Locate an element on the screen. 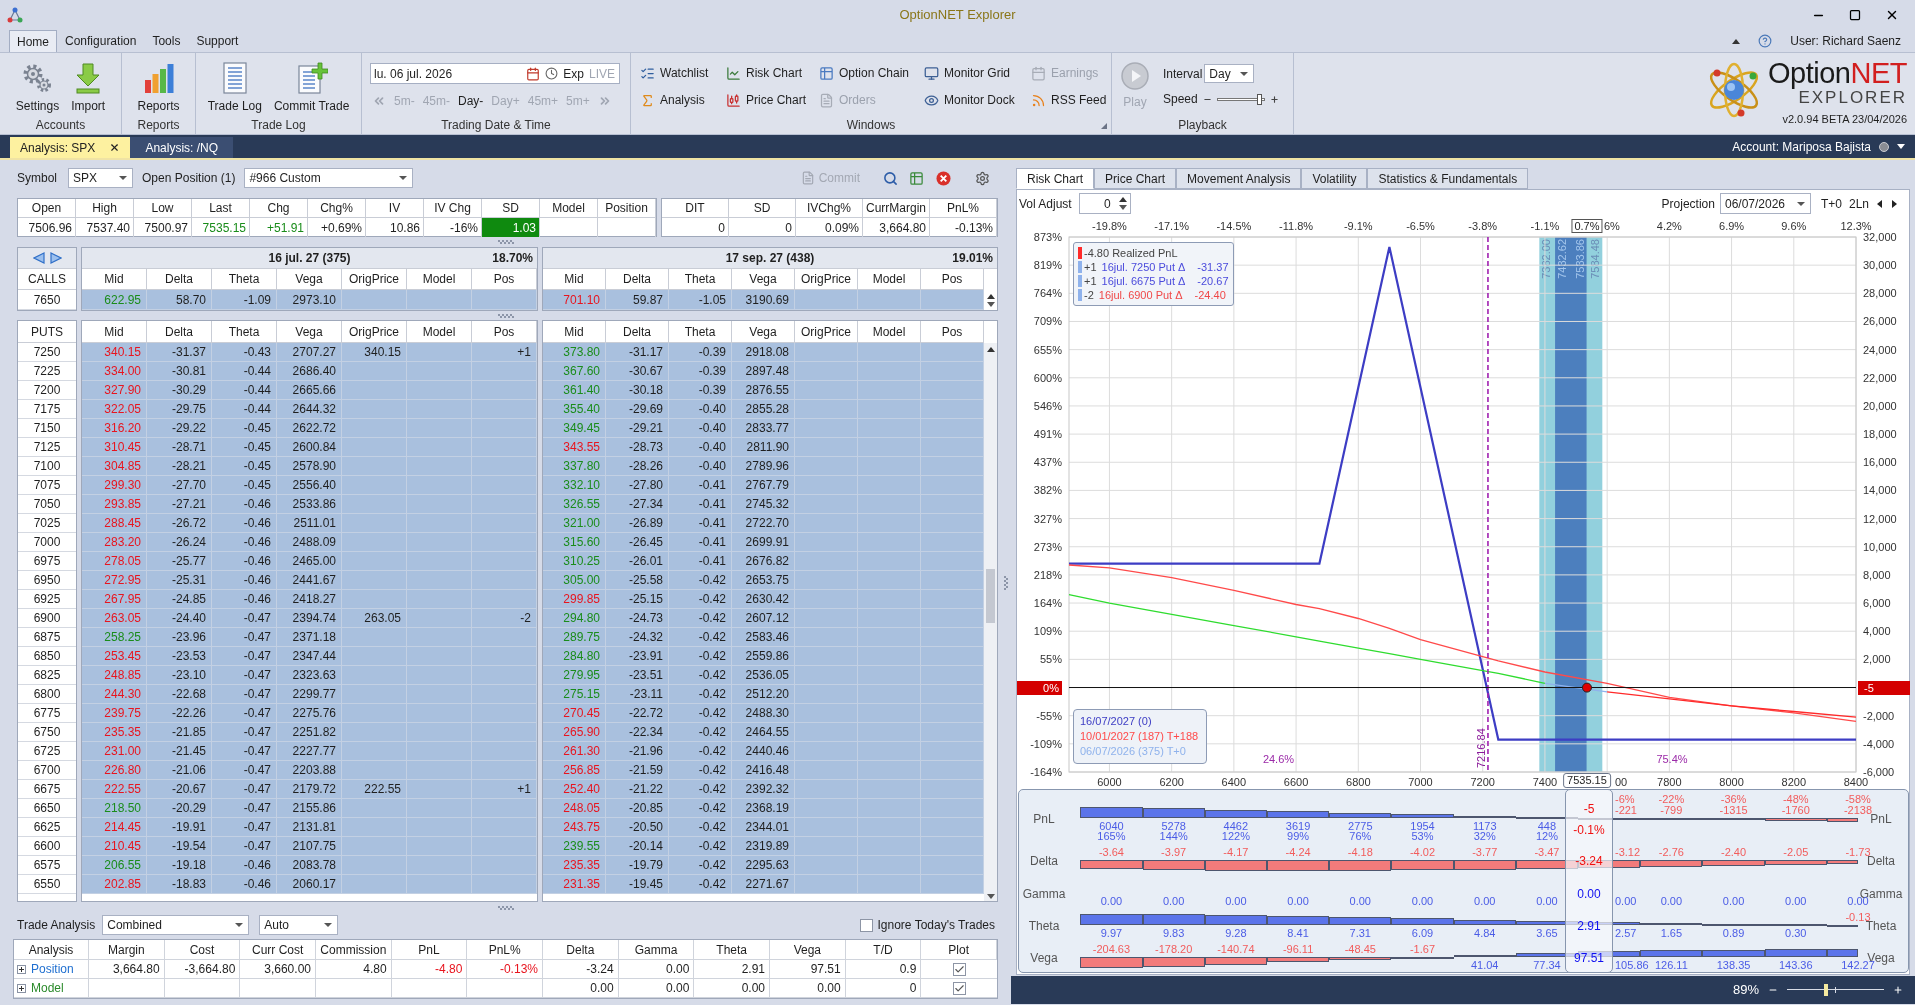 The height and width of the screenshot is (1005, 1915). chart-tab: Risk Chart is located at coordinates (1055, 178).